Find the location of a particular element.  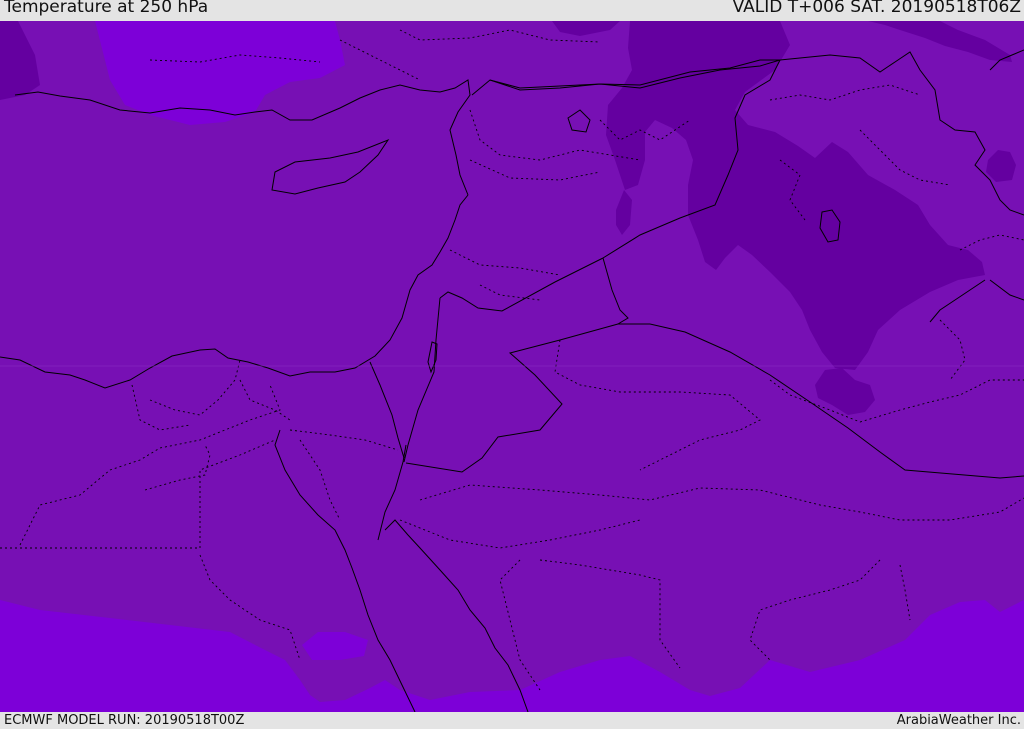

valid-time: VALID T+006 SAT. 20190518T06Z is located at coordinates (876, 8).